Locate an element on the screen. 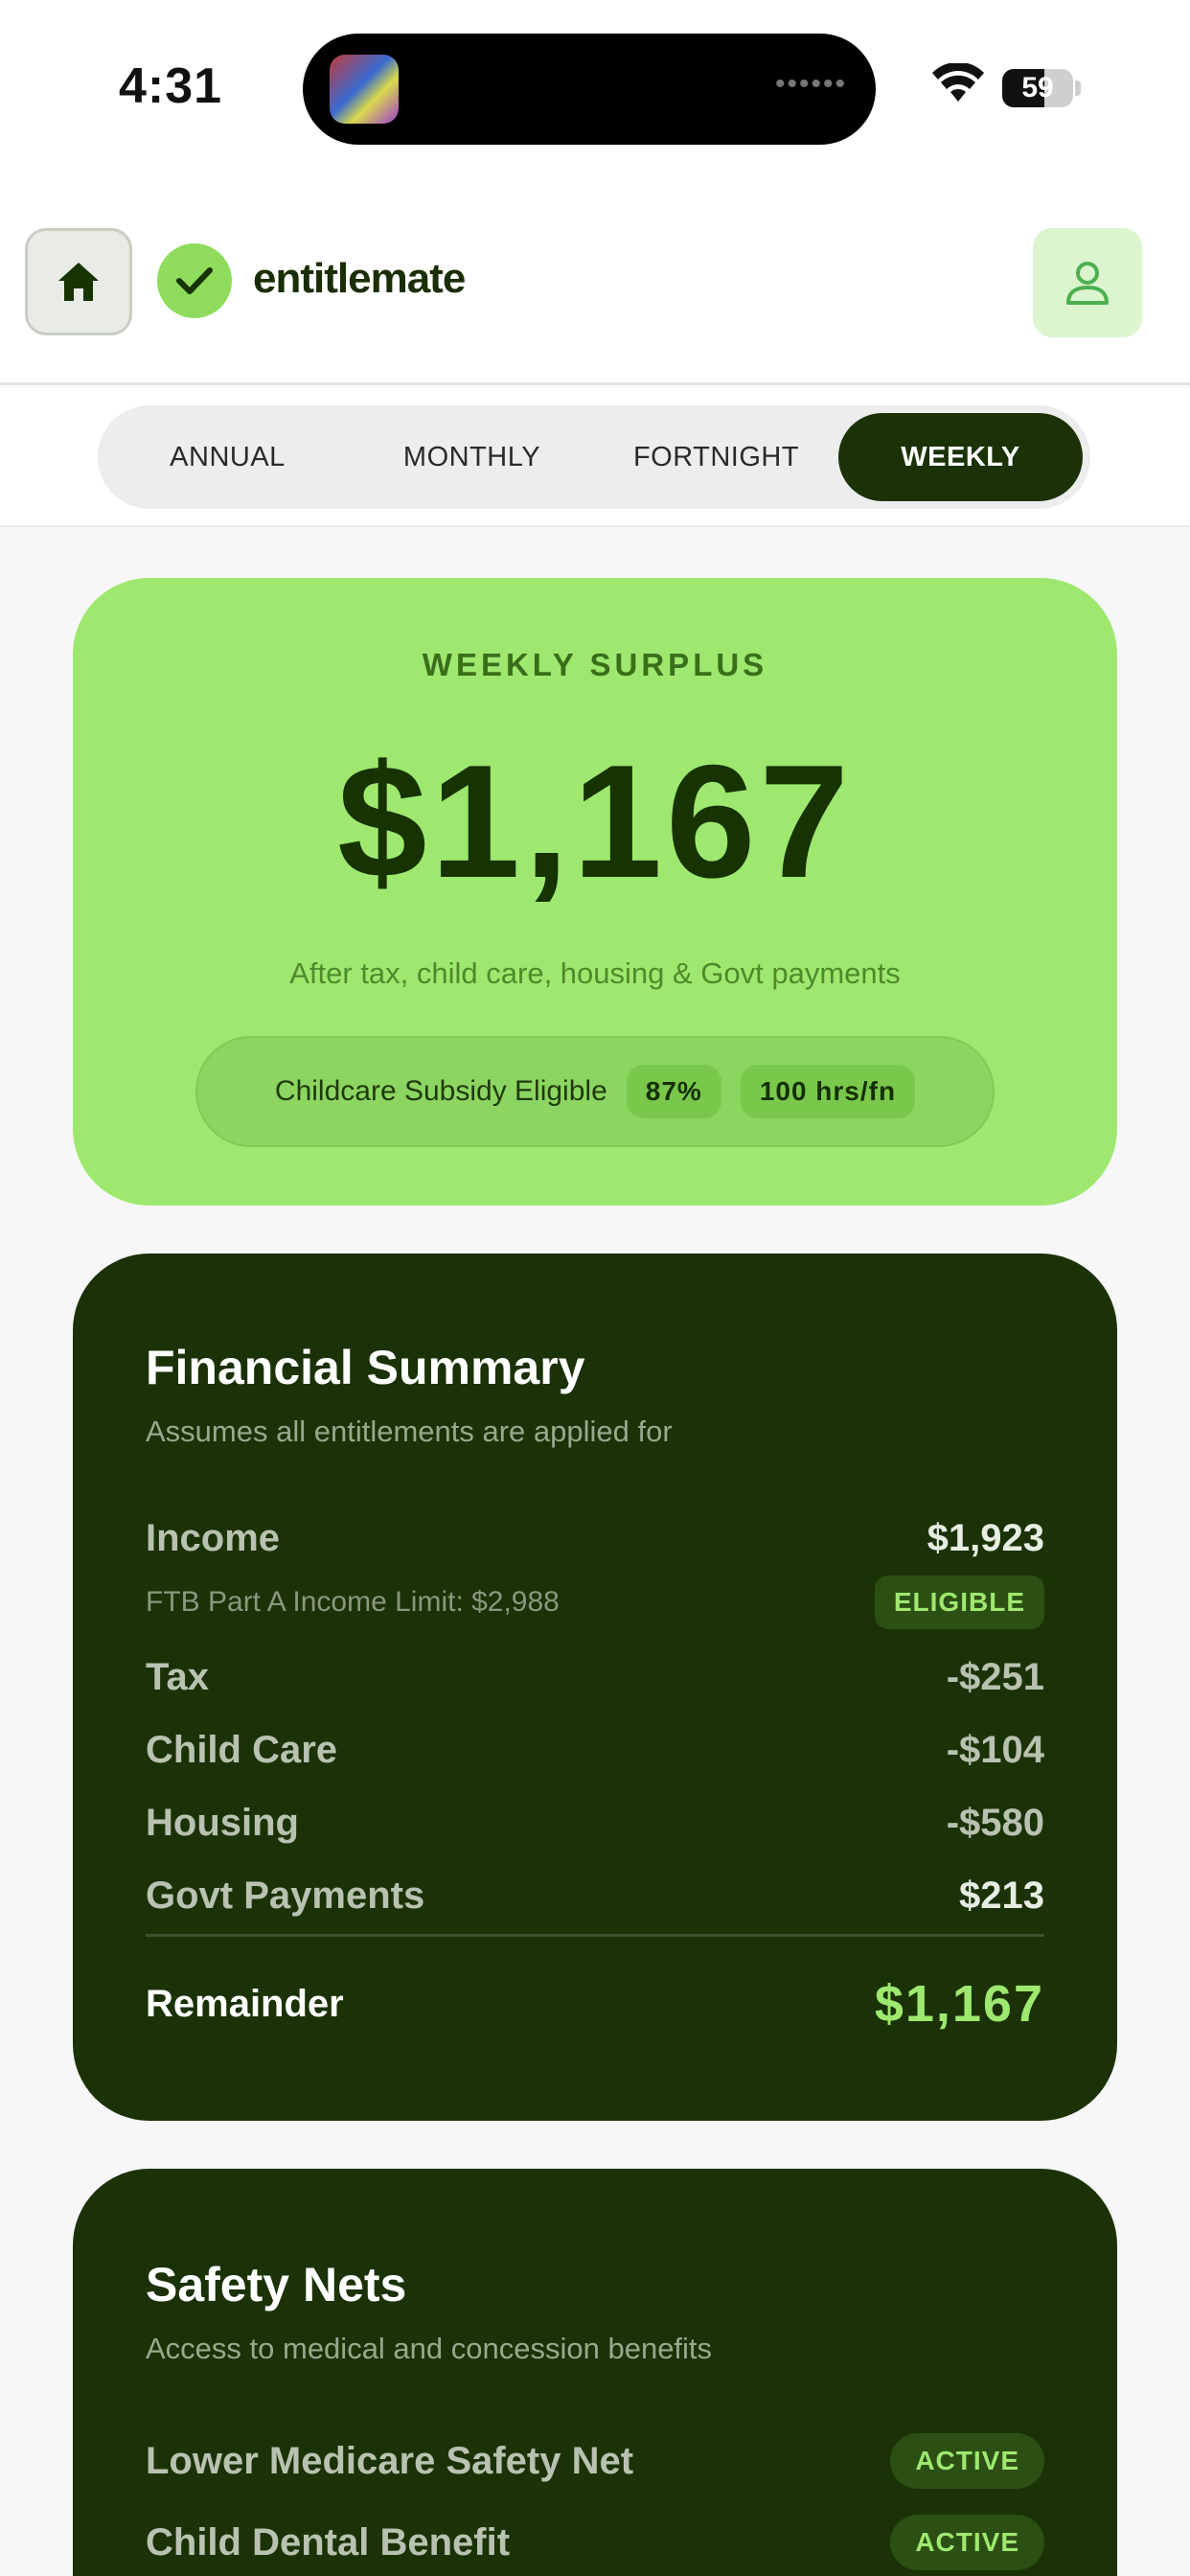 The image size is (1190, 2576). summary-divider is located at coordinates (595, 1935).